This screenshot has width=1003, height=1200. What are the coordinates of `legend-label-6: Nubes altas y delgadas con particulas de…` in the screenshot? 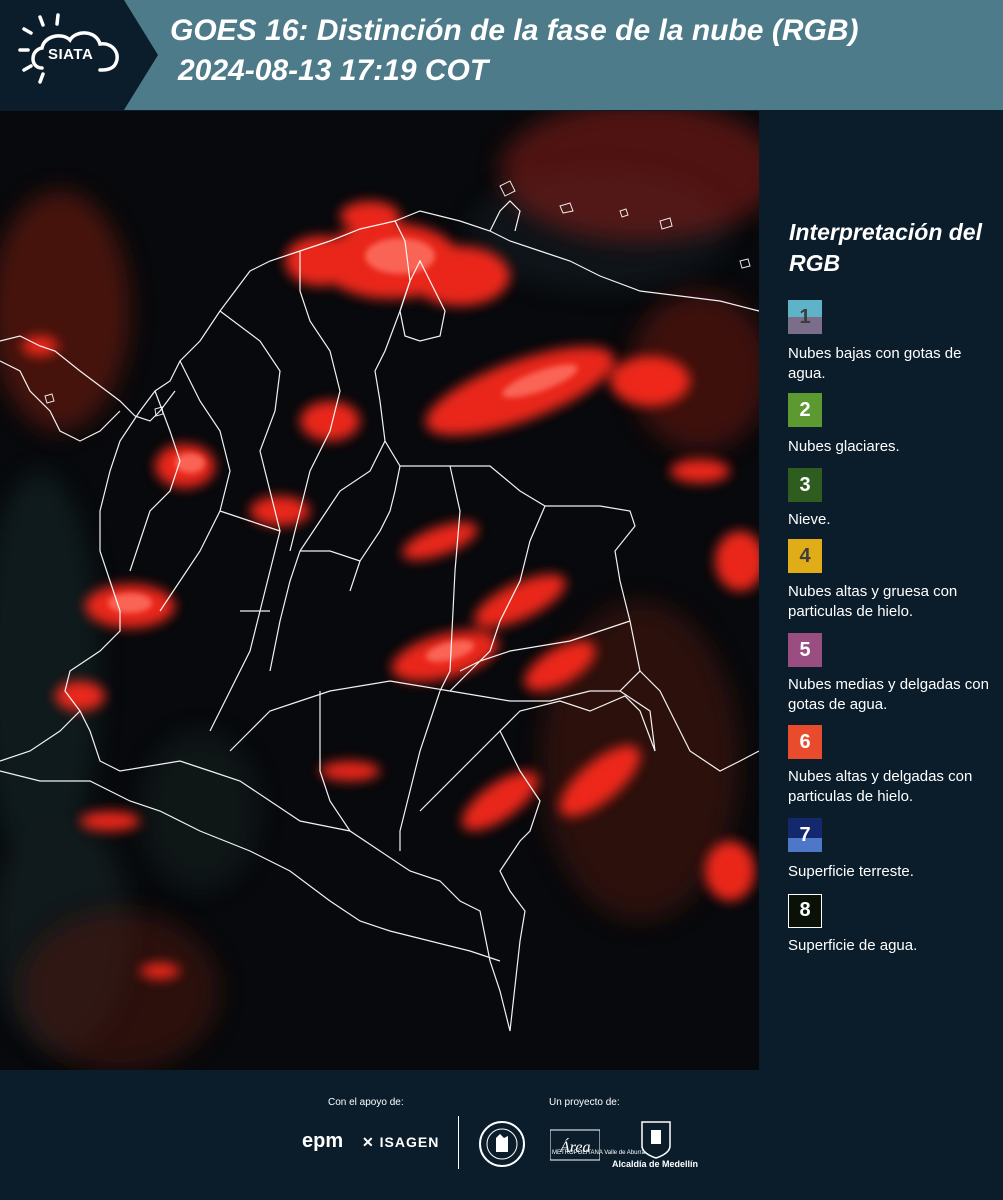 It's located at (880, 786).